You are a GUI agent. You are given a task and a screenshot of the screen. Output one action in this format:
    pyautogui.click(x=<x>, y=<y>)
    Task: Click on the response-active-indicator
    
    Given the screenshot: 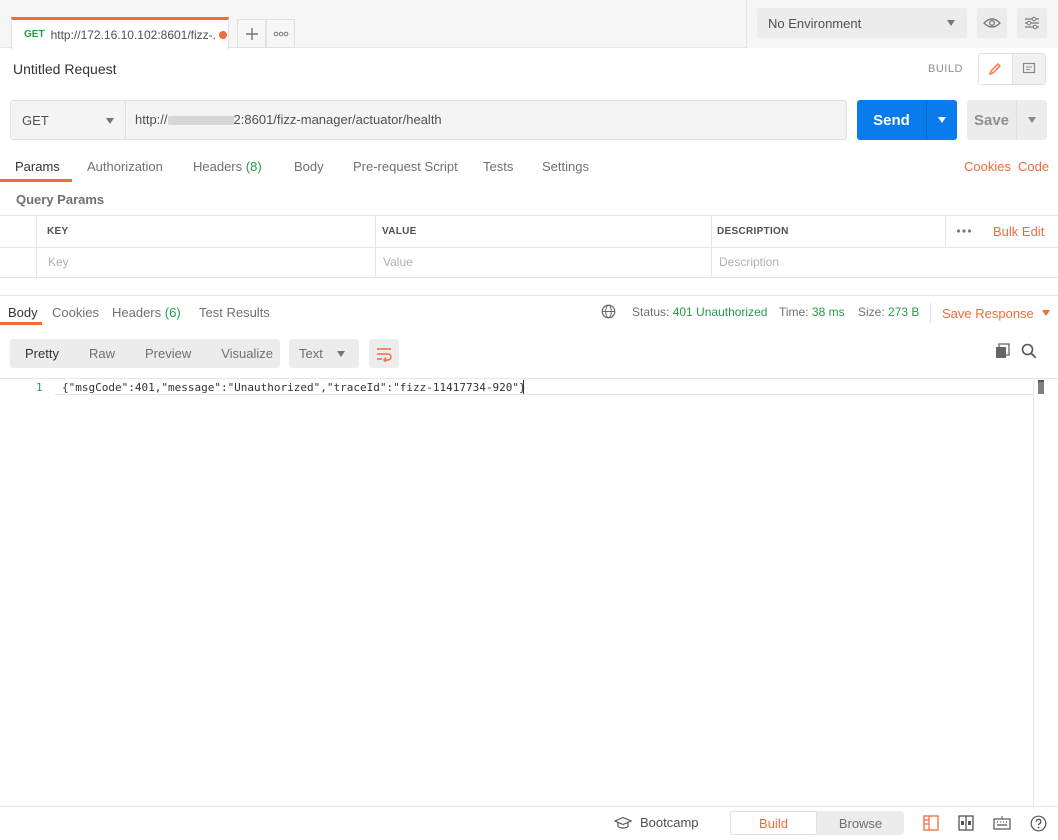 What is the action you would take?
    pyautogui.click(x=21, y=323)
    